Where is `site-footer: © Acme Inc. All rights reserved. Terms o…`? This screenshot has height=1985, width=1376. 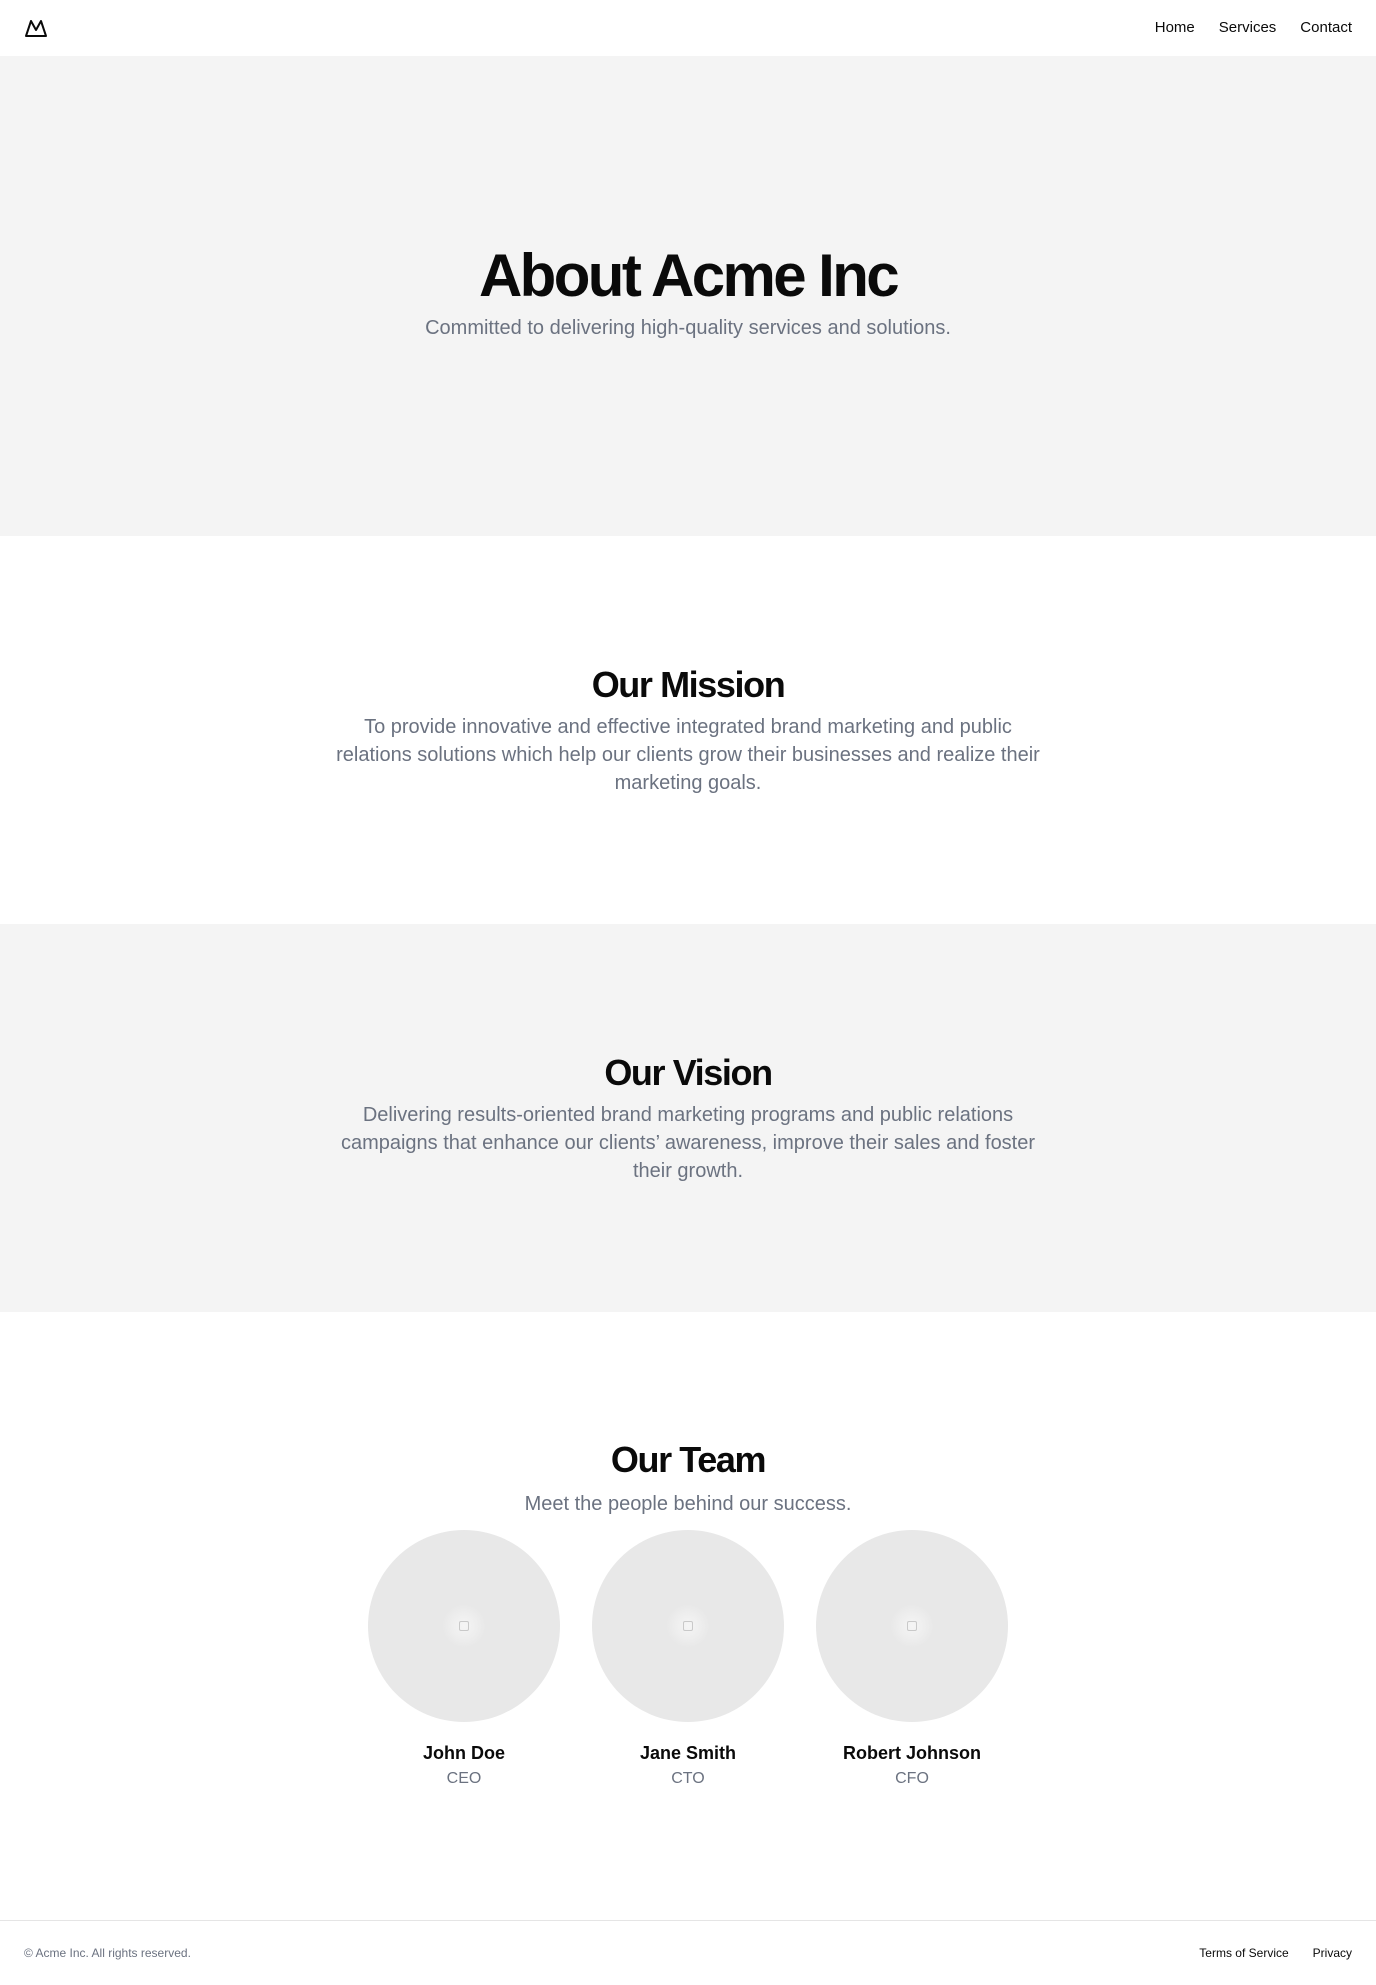 site-footer: © Acme Inc. All rights reserved. Terms o… is located at coordinates (688, 1952).